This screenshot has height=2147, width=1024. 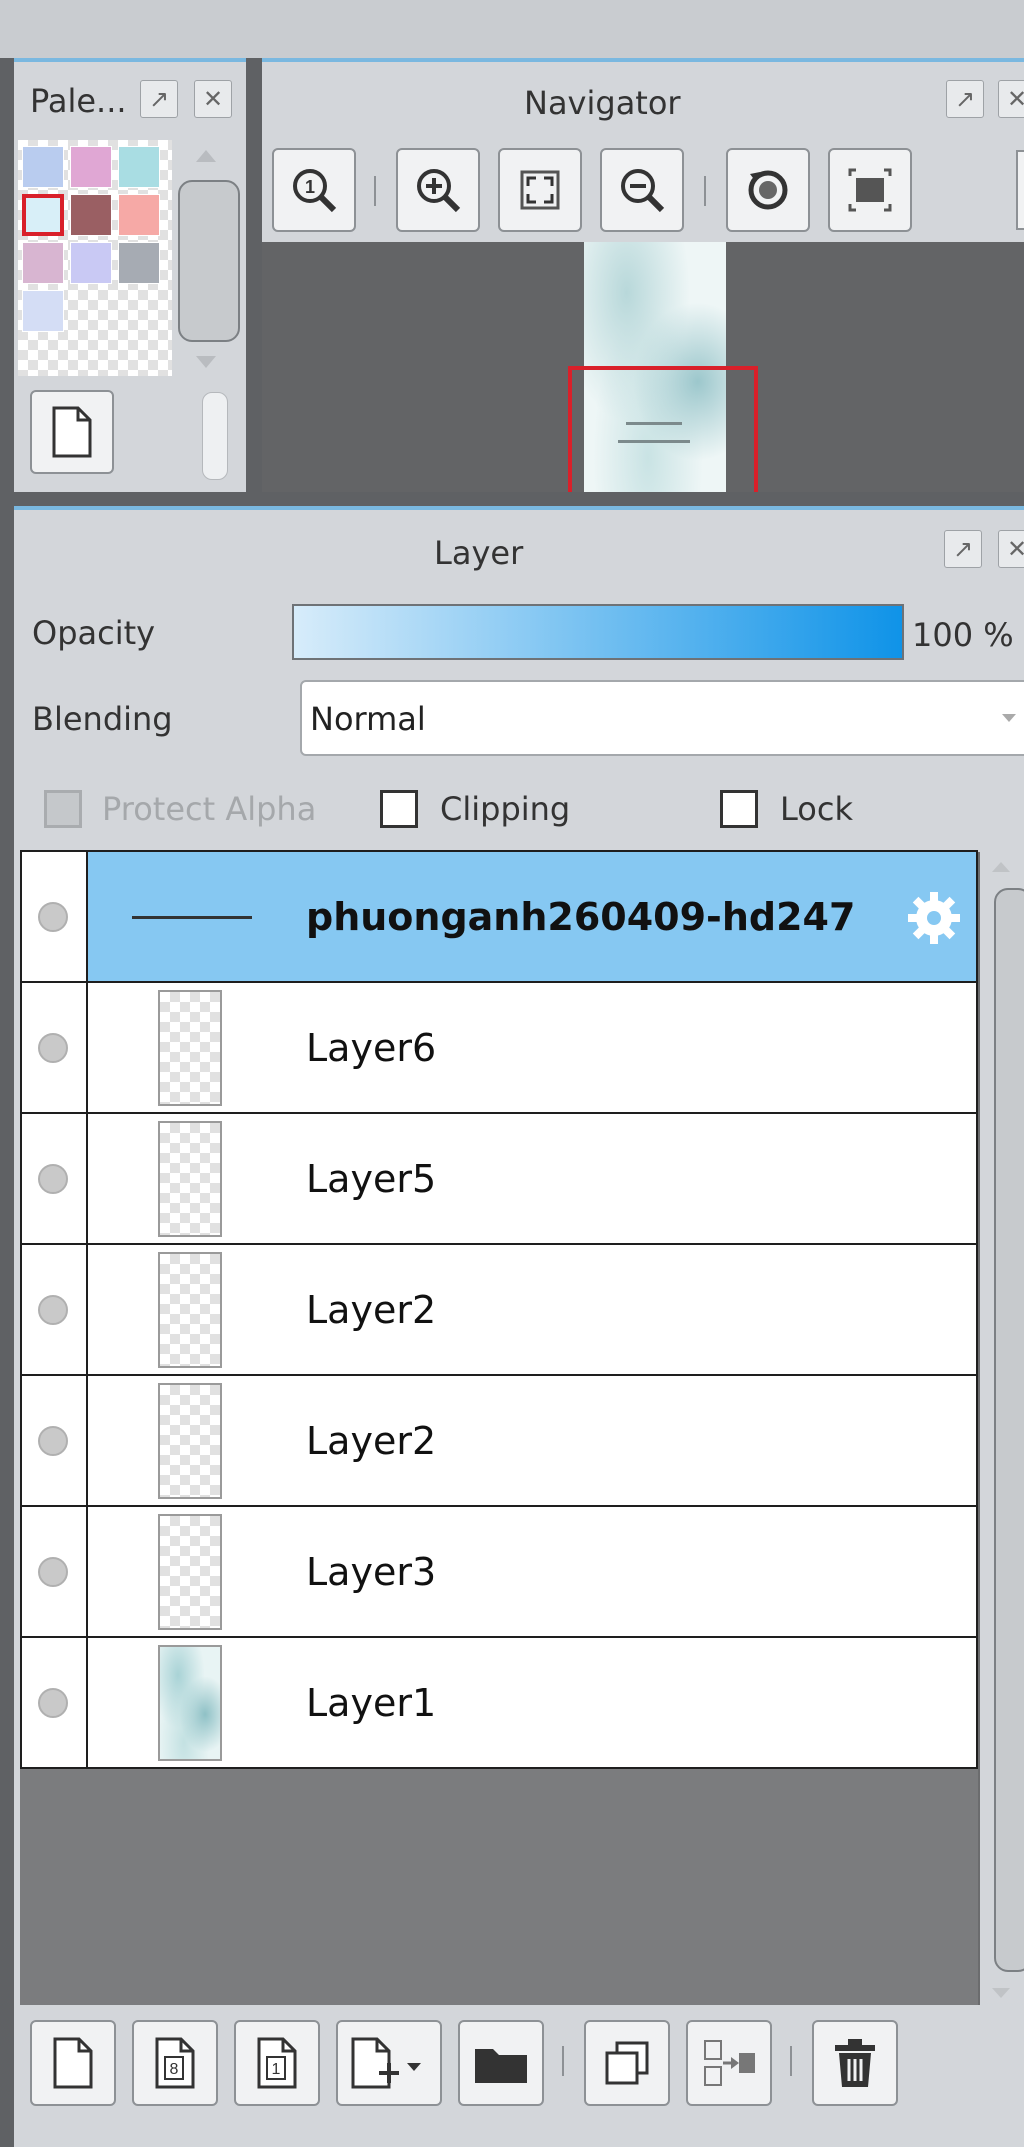 What do you see at coordinates (662, 718) in the screenshot?
I see `blending-select: Normal` at bounding box center [662, 718].